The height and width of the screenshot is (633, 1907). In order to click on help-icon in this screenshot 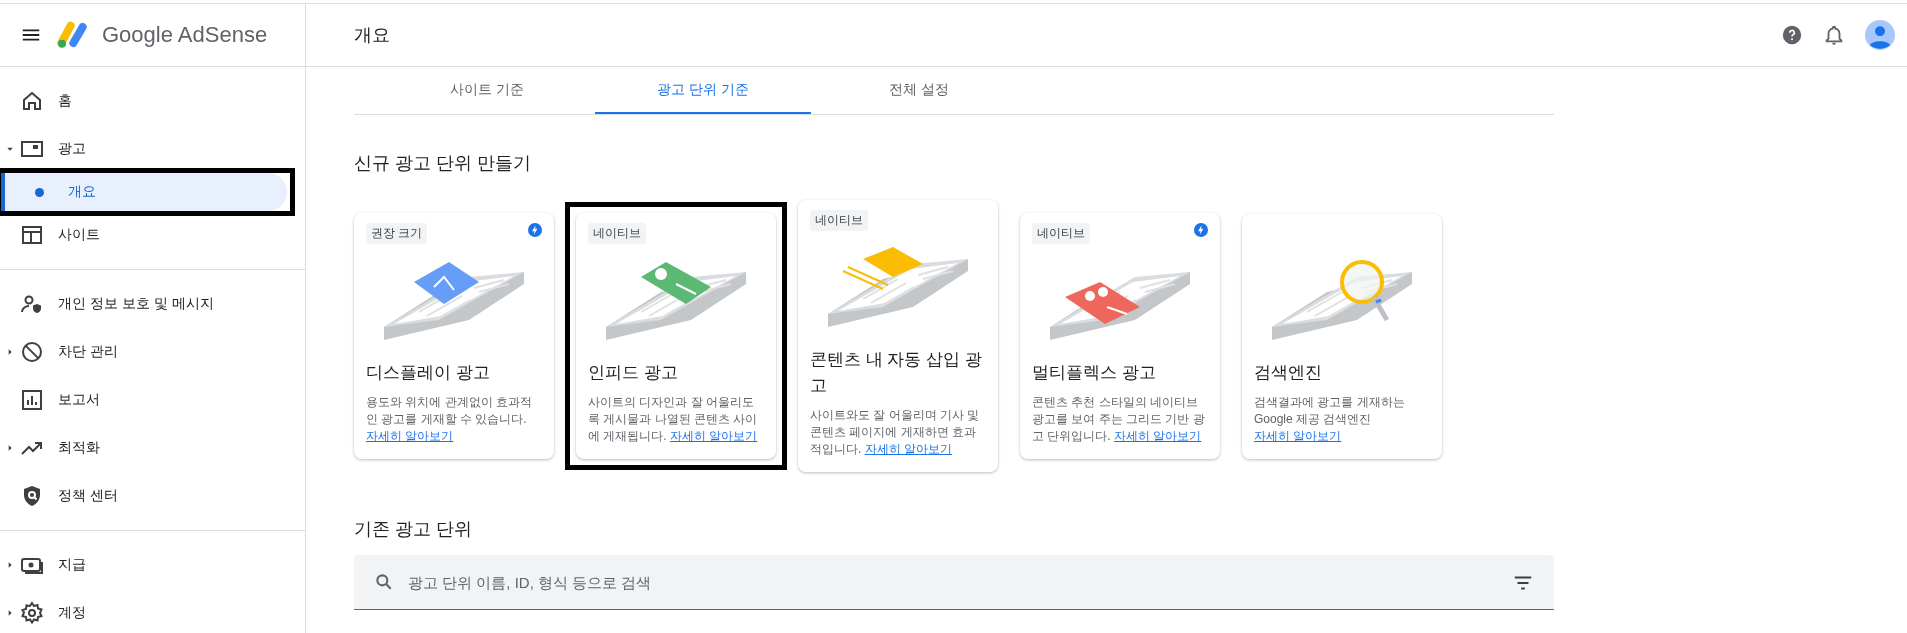, I will do `click(1792, 35)`.